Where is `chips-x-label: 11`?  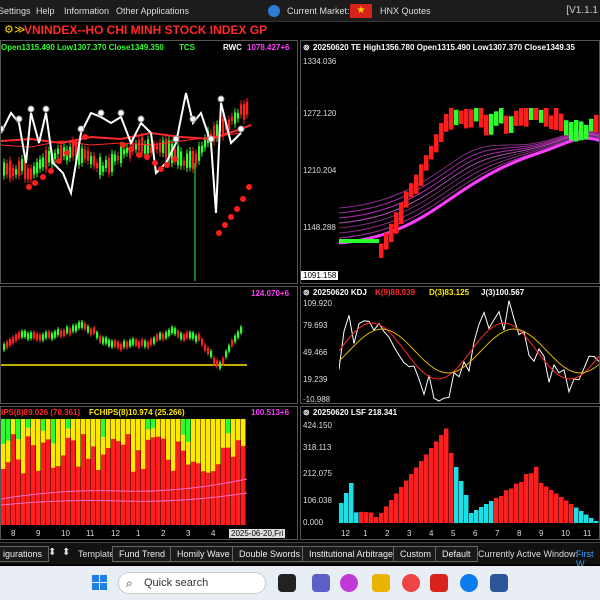 chips-x-label: 11 is located at coordinates (90, 533).